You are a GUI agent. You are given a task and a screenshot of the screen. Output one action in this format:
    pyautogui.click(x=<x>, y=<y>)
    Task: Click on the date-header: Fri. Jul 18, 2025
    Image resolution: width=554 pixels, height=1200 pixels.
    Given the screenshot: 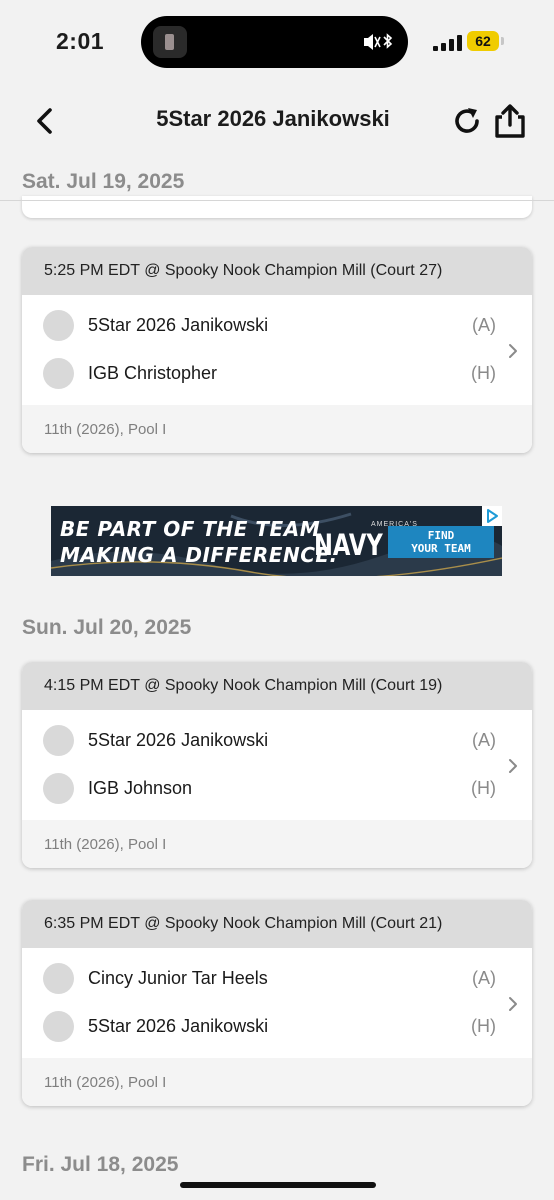 What is the action you would take?
    pyautogui.click(x=100, y=1164)
    